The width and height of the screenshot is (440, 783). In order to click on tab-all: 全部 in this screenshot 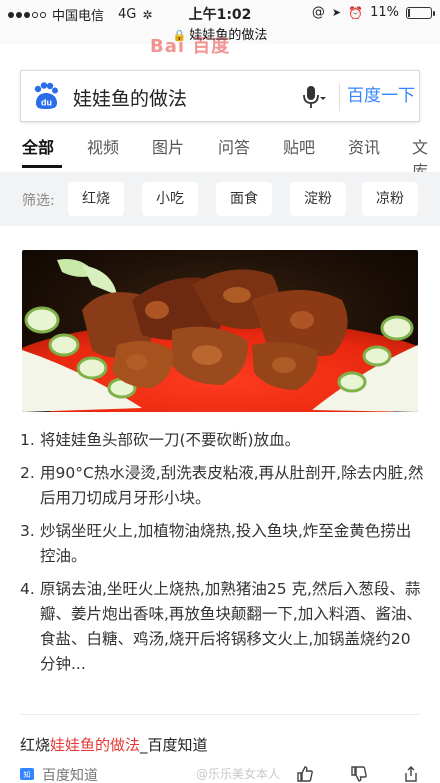, I will do `click(38, 146)`.